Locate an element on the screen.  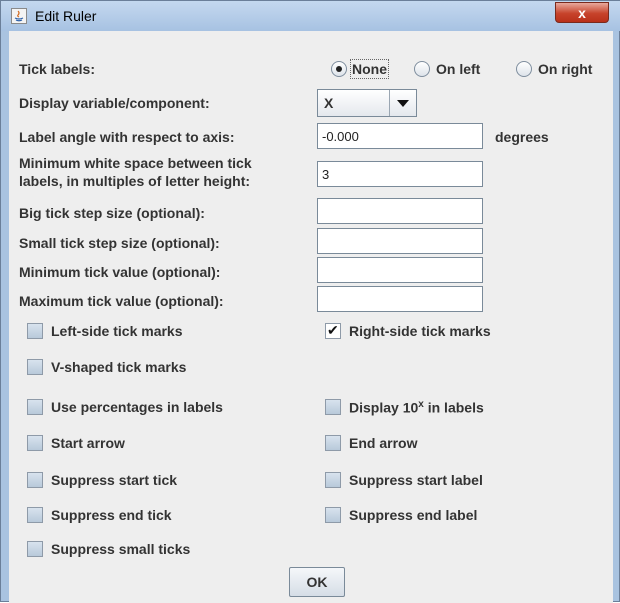
small-tick-step-label: Small tick step size (optional): is located at coordinates (119, 243).